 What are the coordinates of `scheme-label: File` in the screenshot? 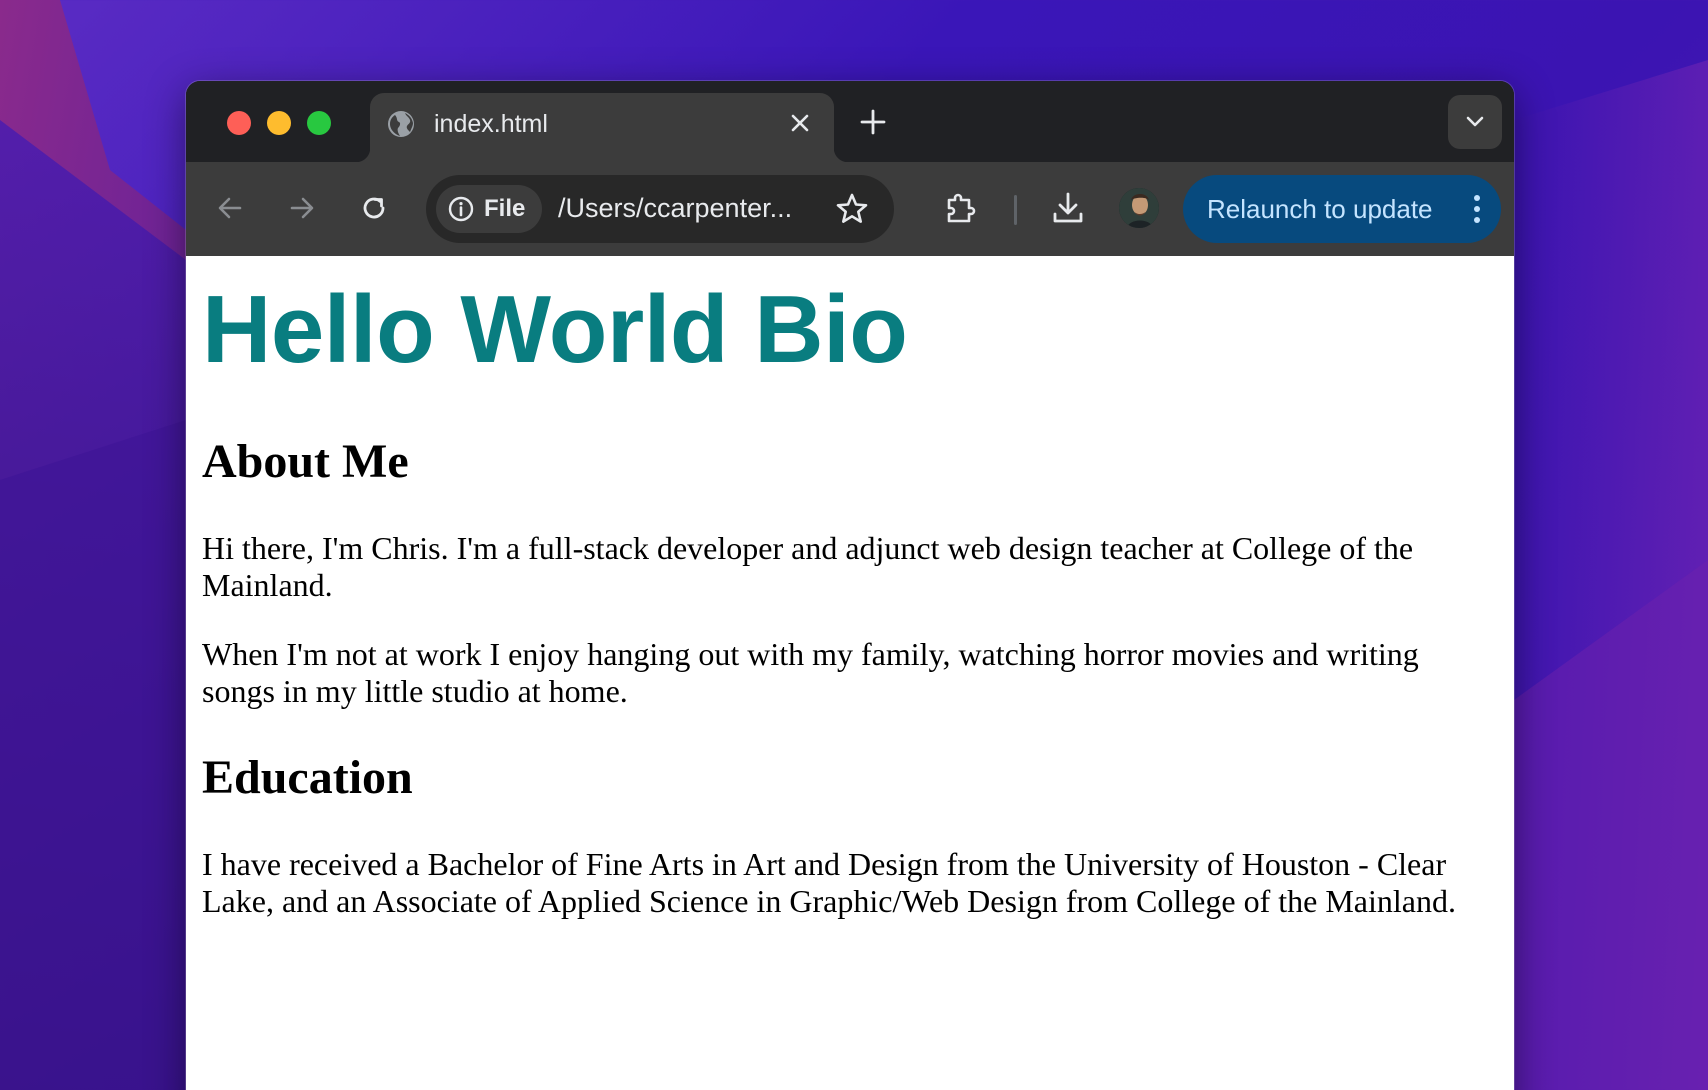 It's located at (505, 208).